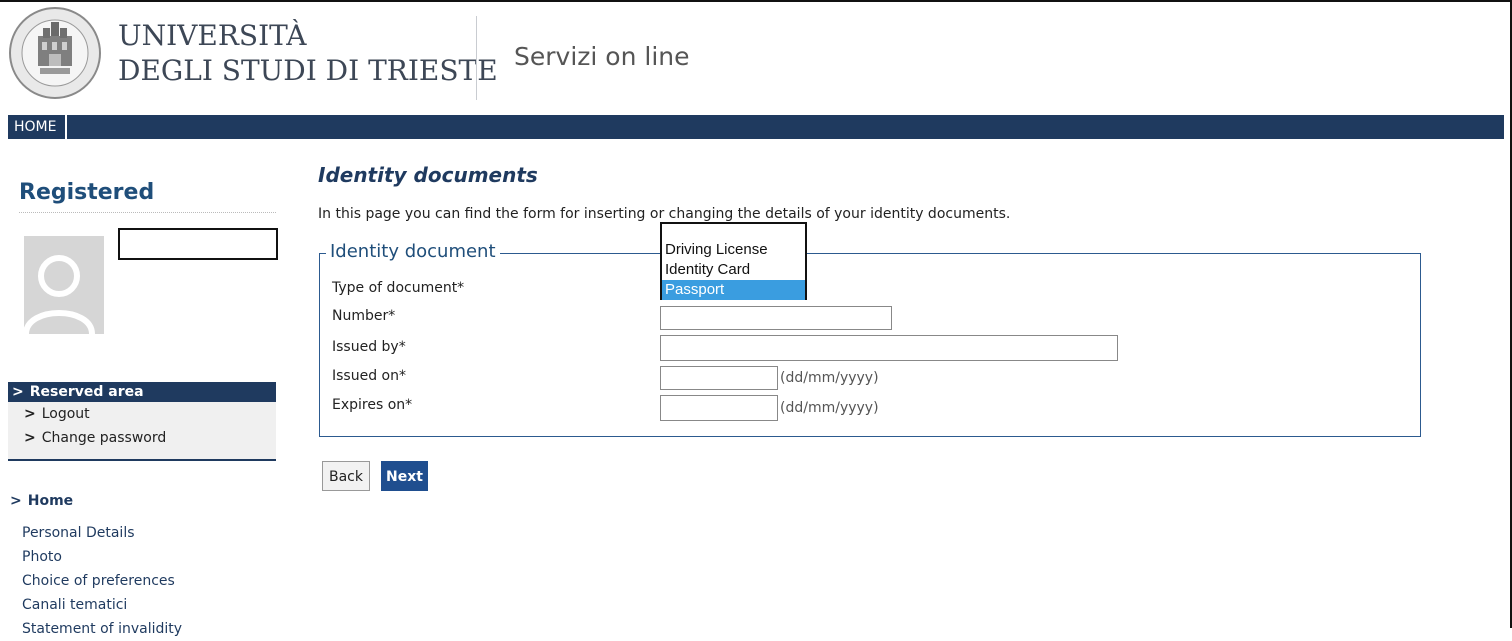  Describe the element at coordinates (104, 438) in the screenshot. I see `change-password-label: Change password` at that location.